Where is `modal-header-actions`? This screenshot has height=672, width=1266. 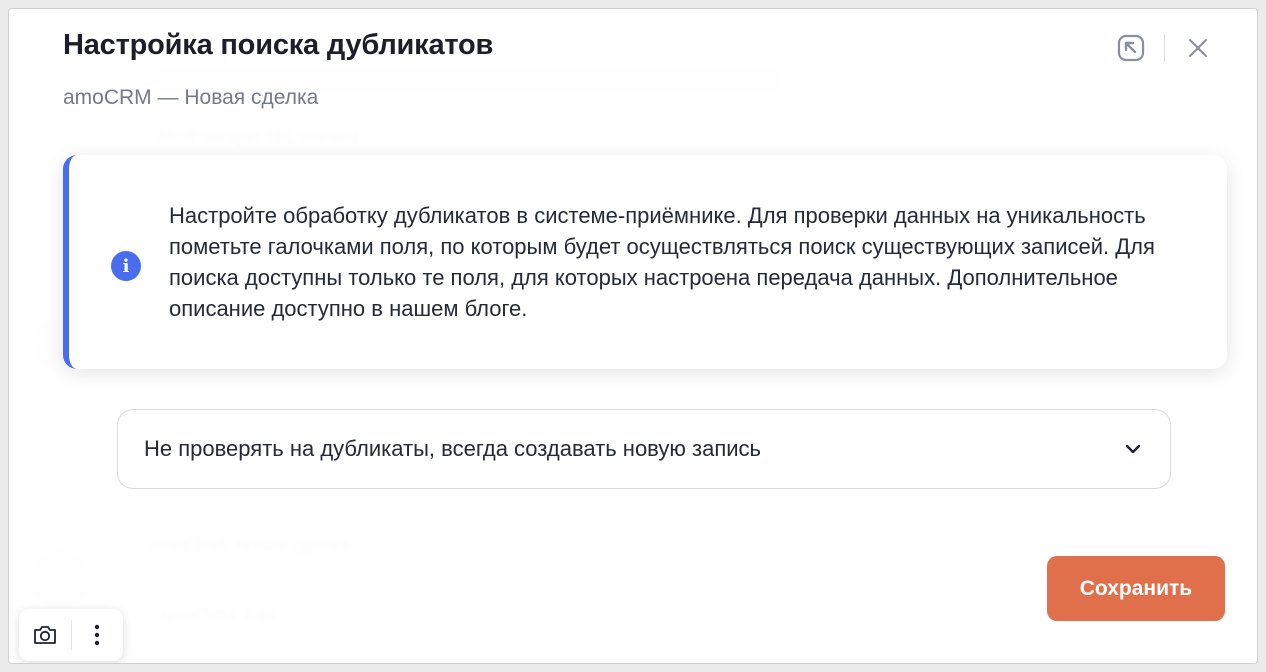
modal-header-actions is located at coordinates (1164, 48).